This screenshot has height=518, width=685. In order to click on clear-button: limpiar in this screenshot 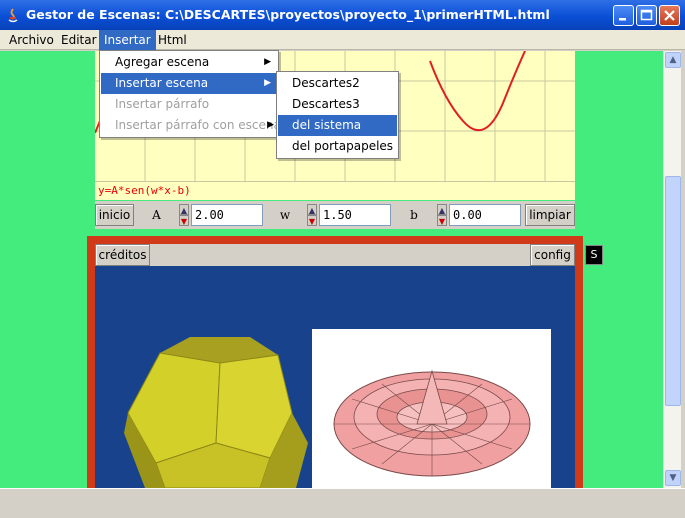, I will do `click(550, 215)`.